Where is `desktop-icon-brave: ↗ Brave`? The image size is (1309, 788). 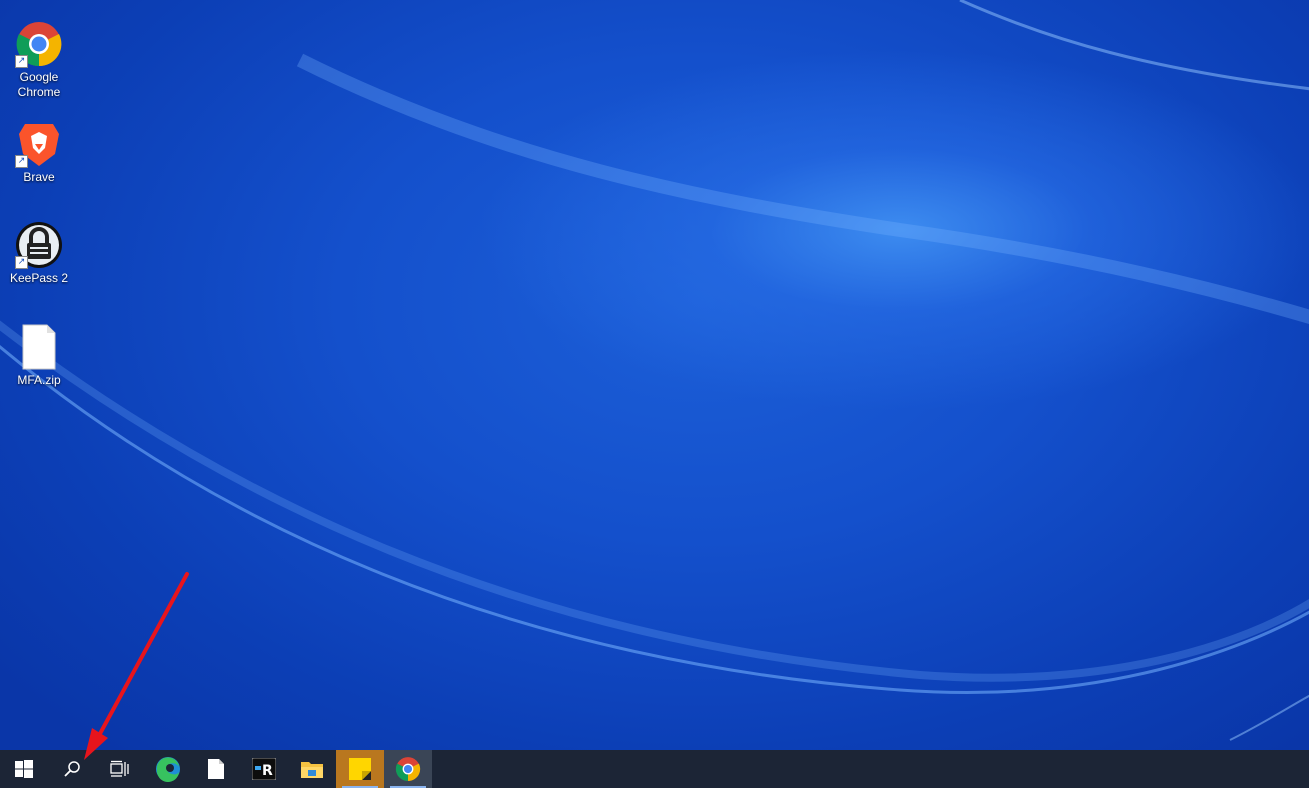 desktop-icon-brave: ↗ Brave is located at coordinates (39, 152).